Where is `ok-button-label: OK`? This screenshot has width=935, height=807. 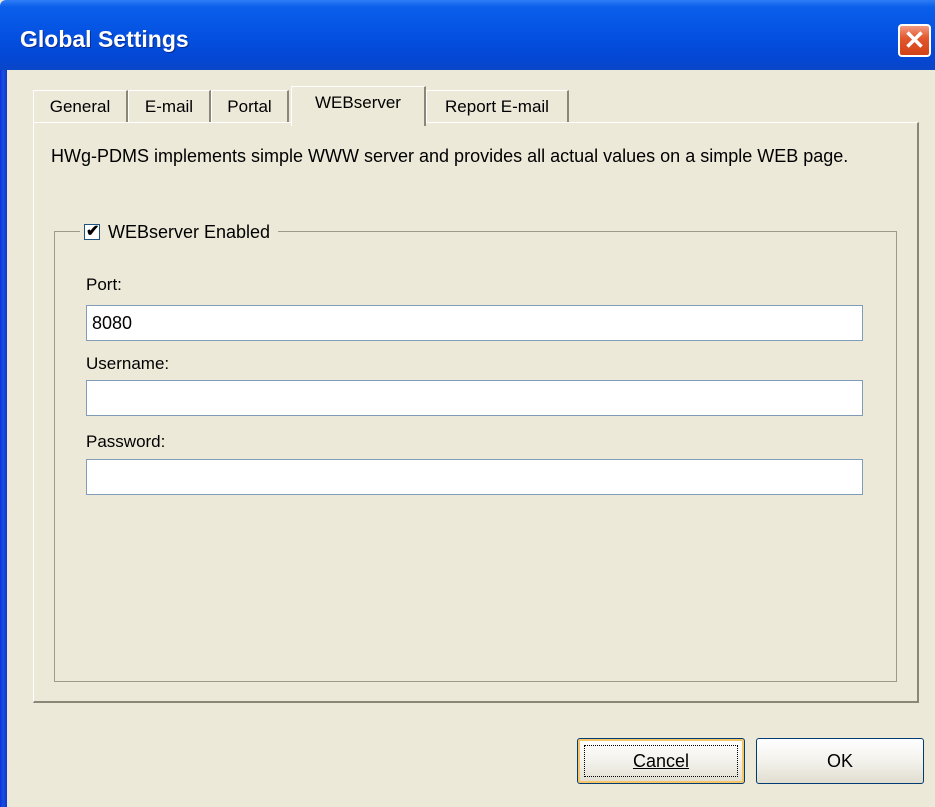 ok-button-label: OK is located at coordinates (839, 761).